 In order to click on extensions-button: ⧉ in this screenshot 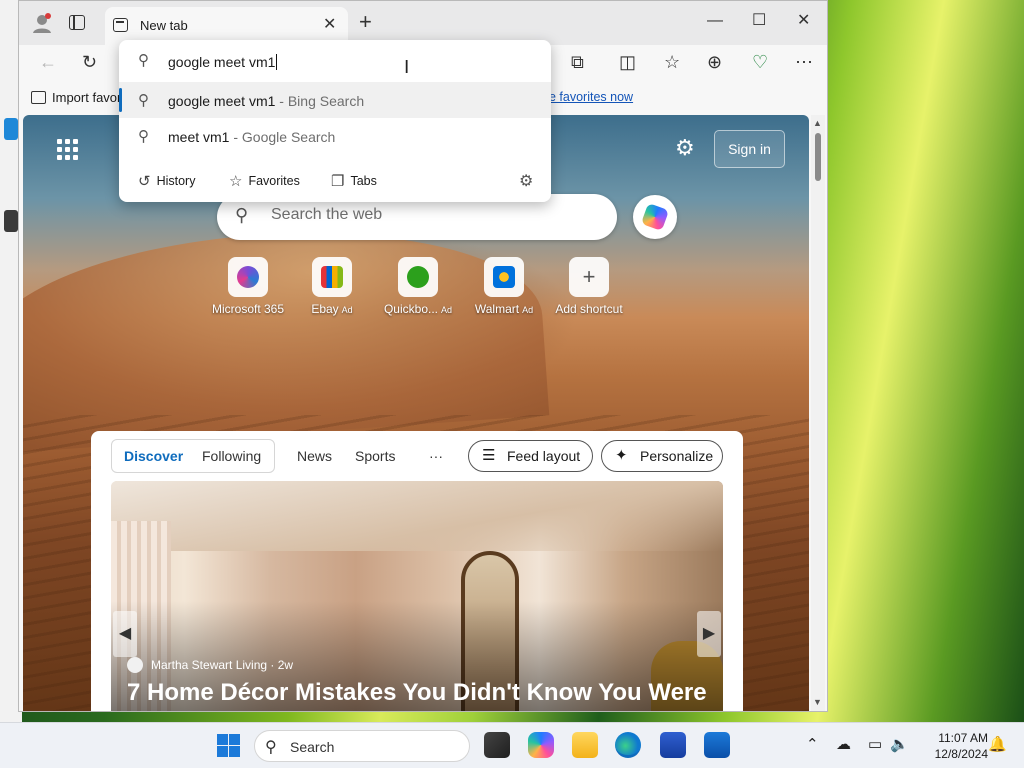, I will do `click(577, 62)`.